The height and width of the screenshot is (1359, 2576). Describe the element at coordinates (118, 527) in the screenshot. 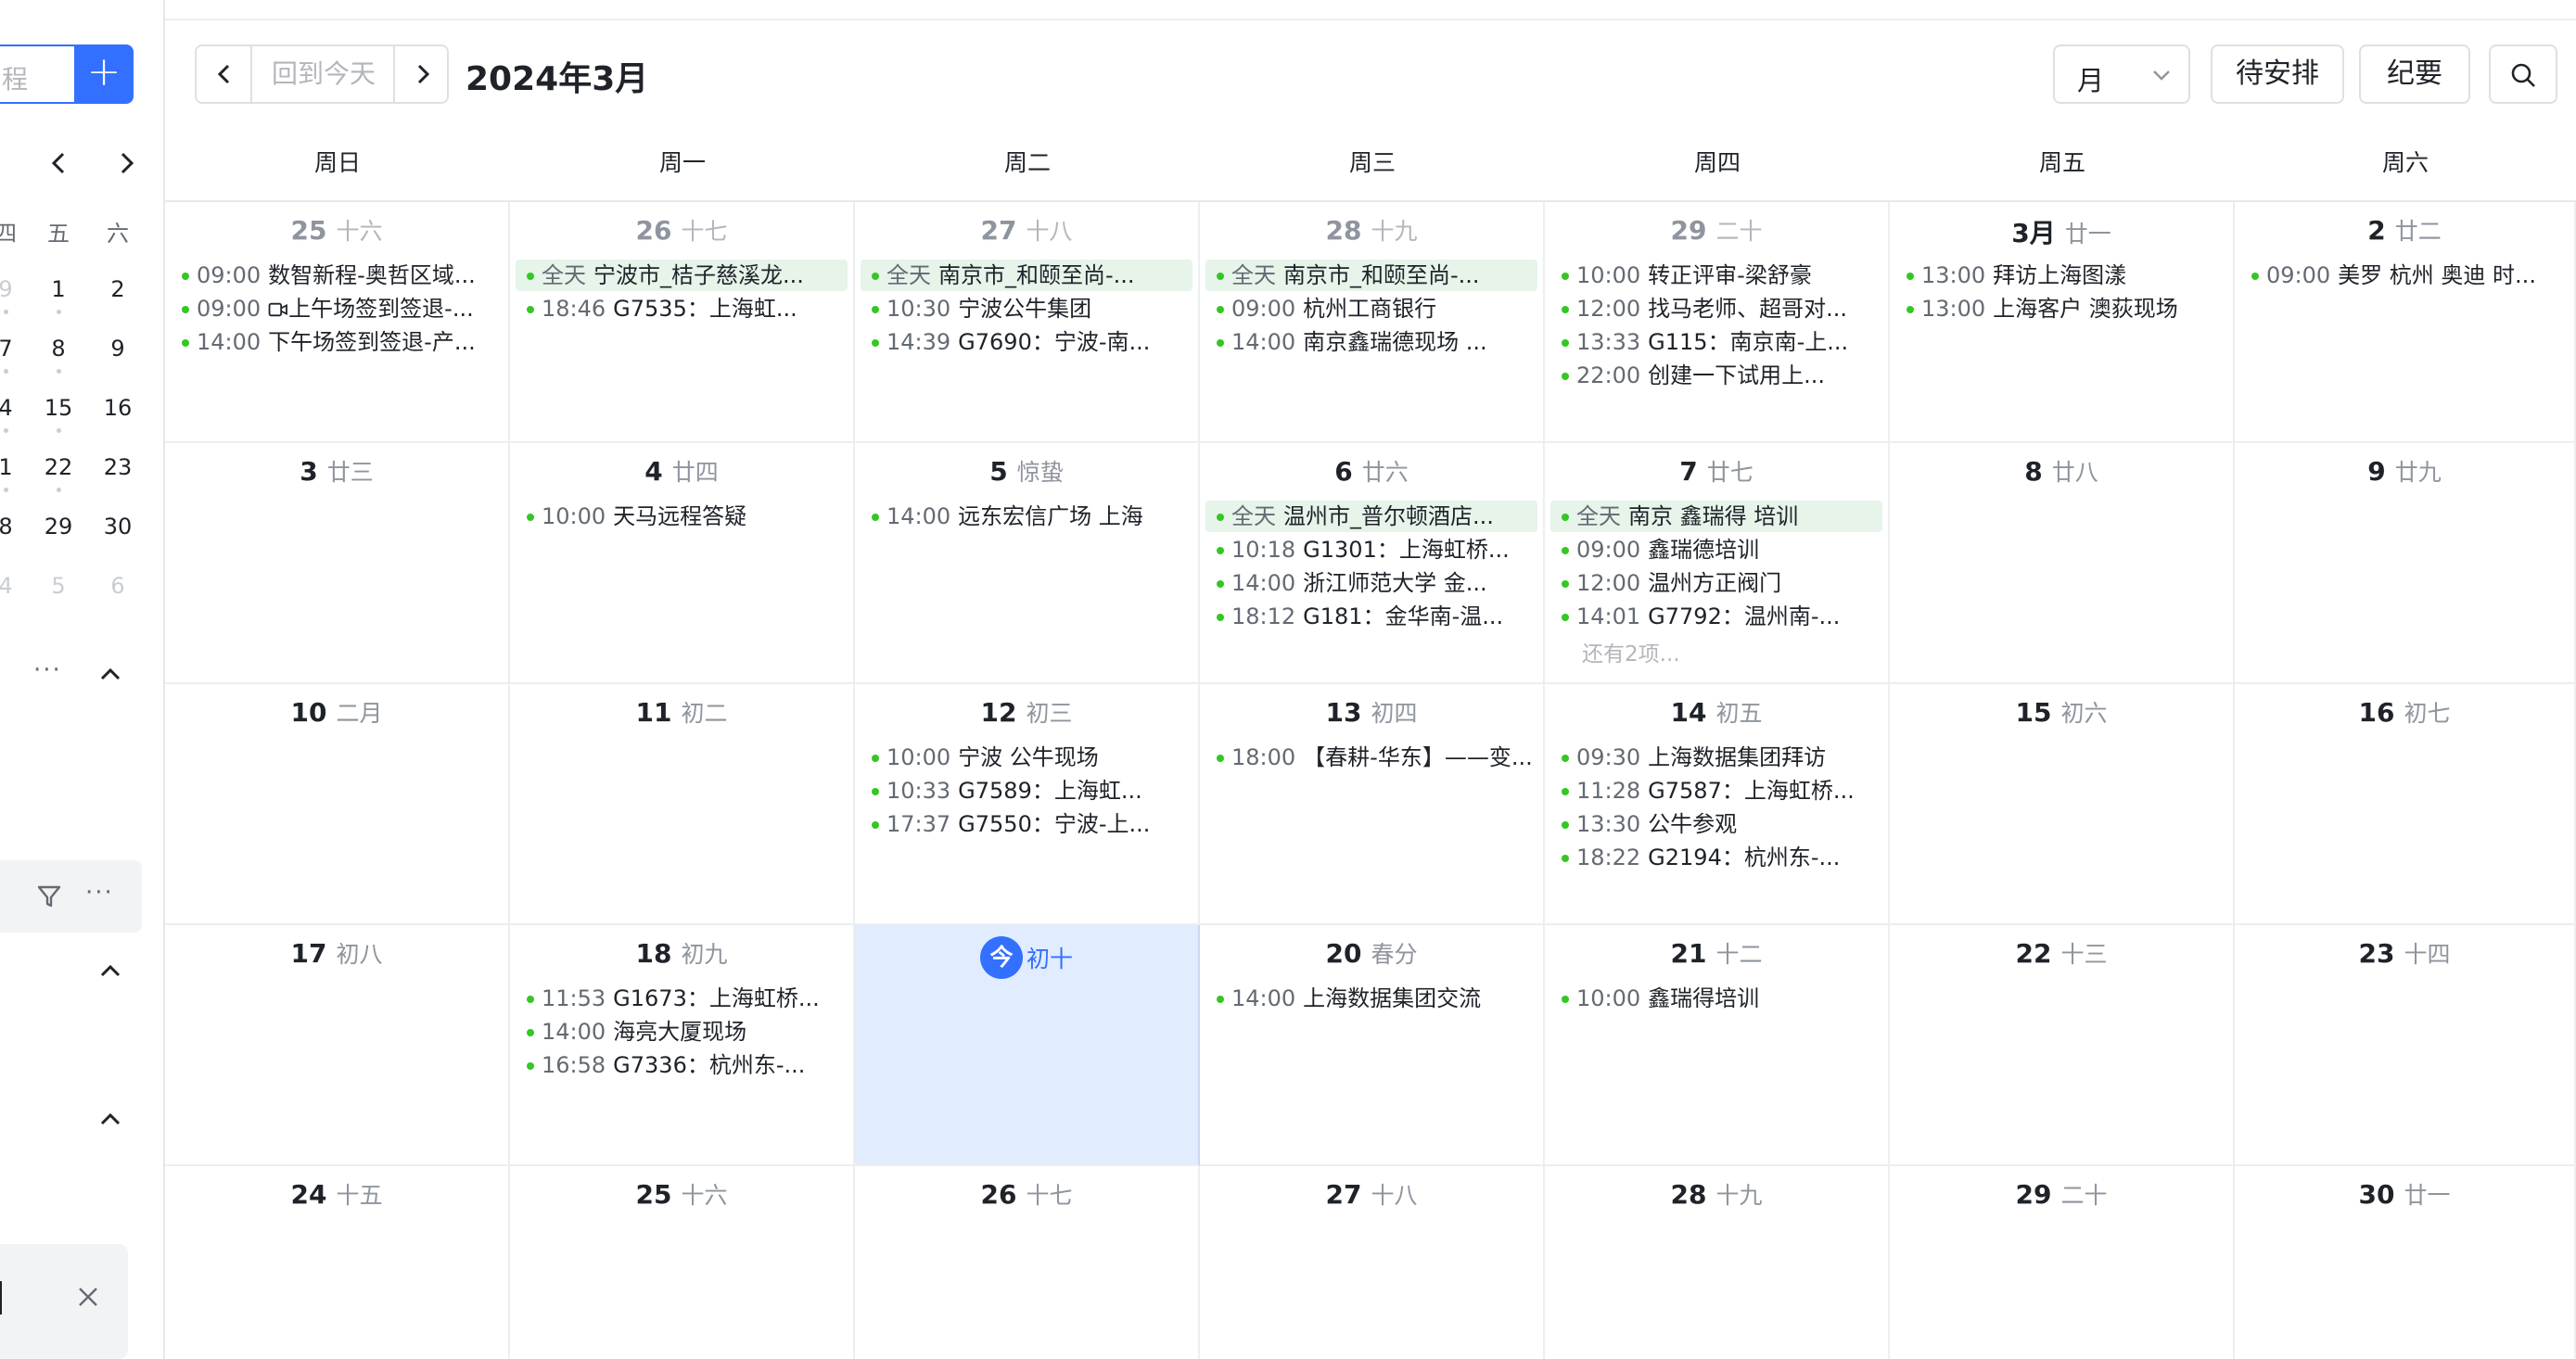

I see `mini-day: 30` at that location.